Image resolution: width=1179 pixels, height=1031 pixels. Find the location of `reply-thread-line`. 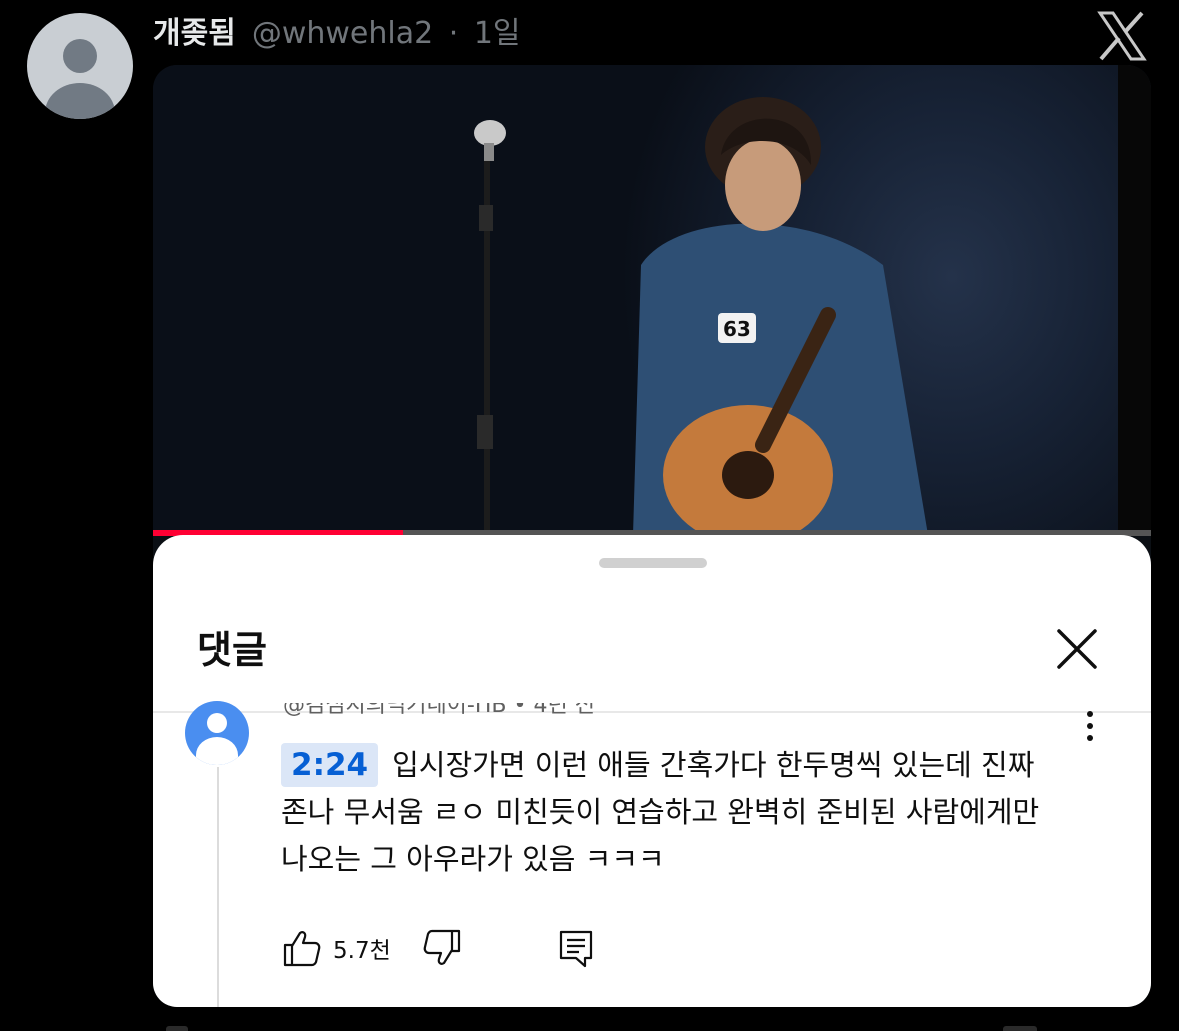

reply-thread-line is located at coordinates (218, 887).